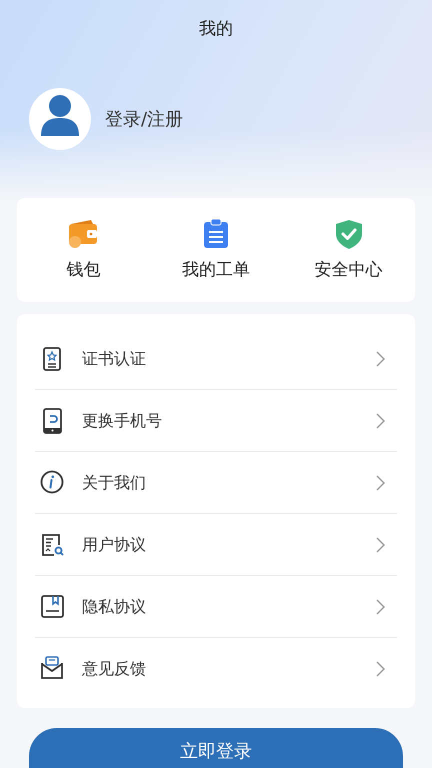 The height and width of the screenshot is (768, 432). Describe the element at coordinates (52, 545) in the screenshot. I see `document-search-icon` at that location.